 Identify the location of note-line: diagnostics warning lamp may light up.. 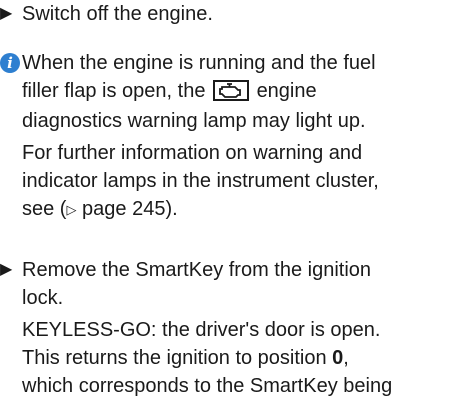
(194, 121).